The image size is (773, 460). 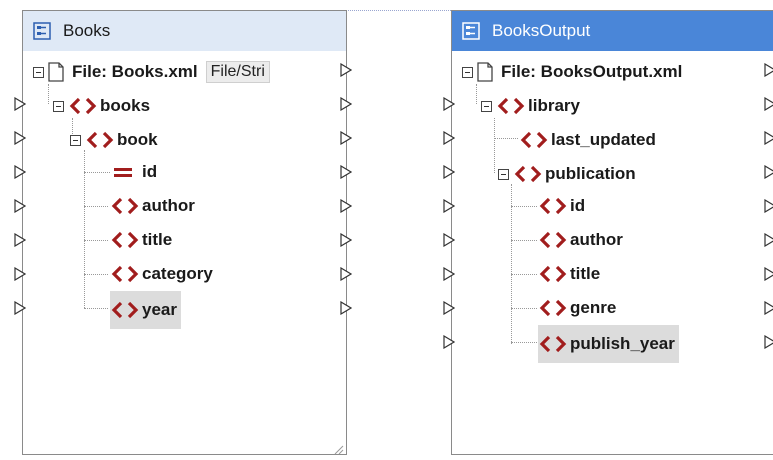 I want to click on tree-row-year: year, so click(x=145, y=310).